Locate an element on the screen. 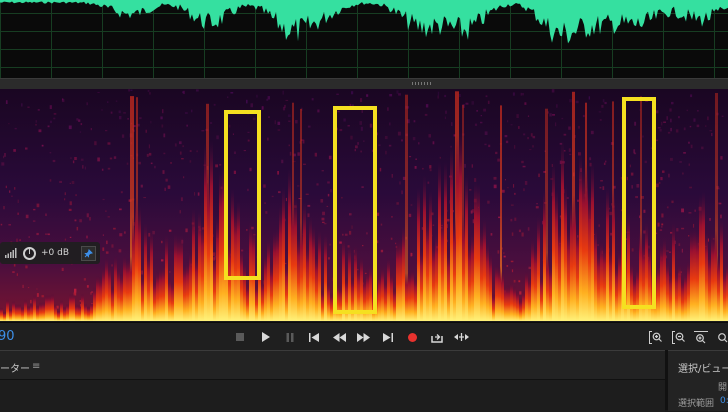 Image resolution: width=728 pixels, height=412 pixels. skip-to-end-button is located at coordinates (388, 337).